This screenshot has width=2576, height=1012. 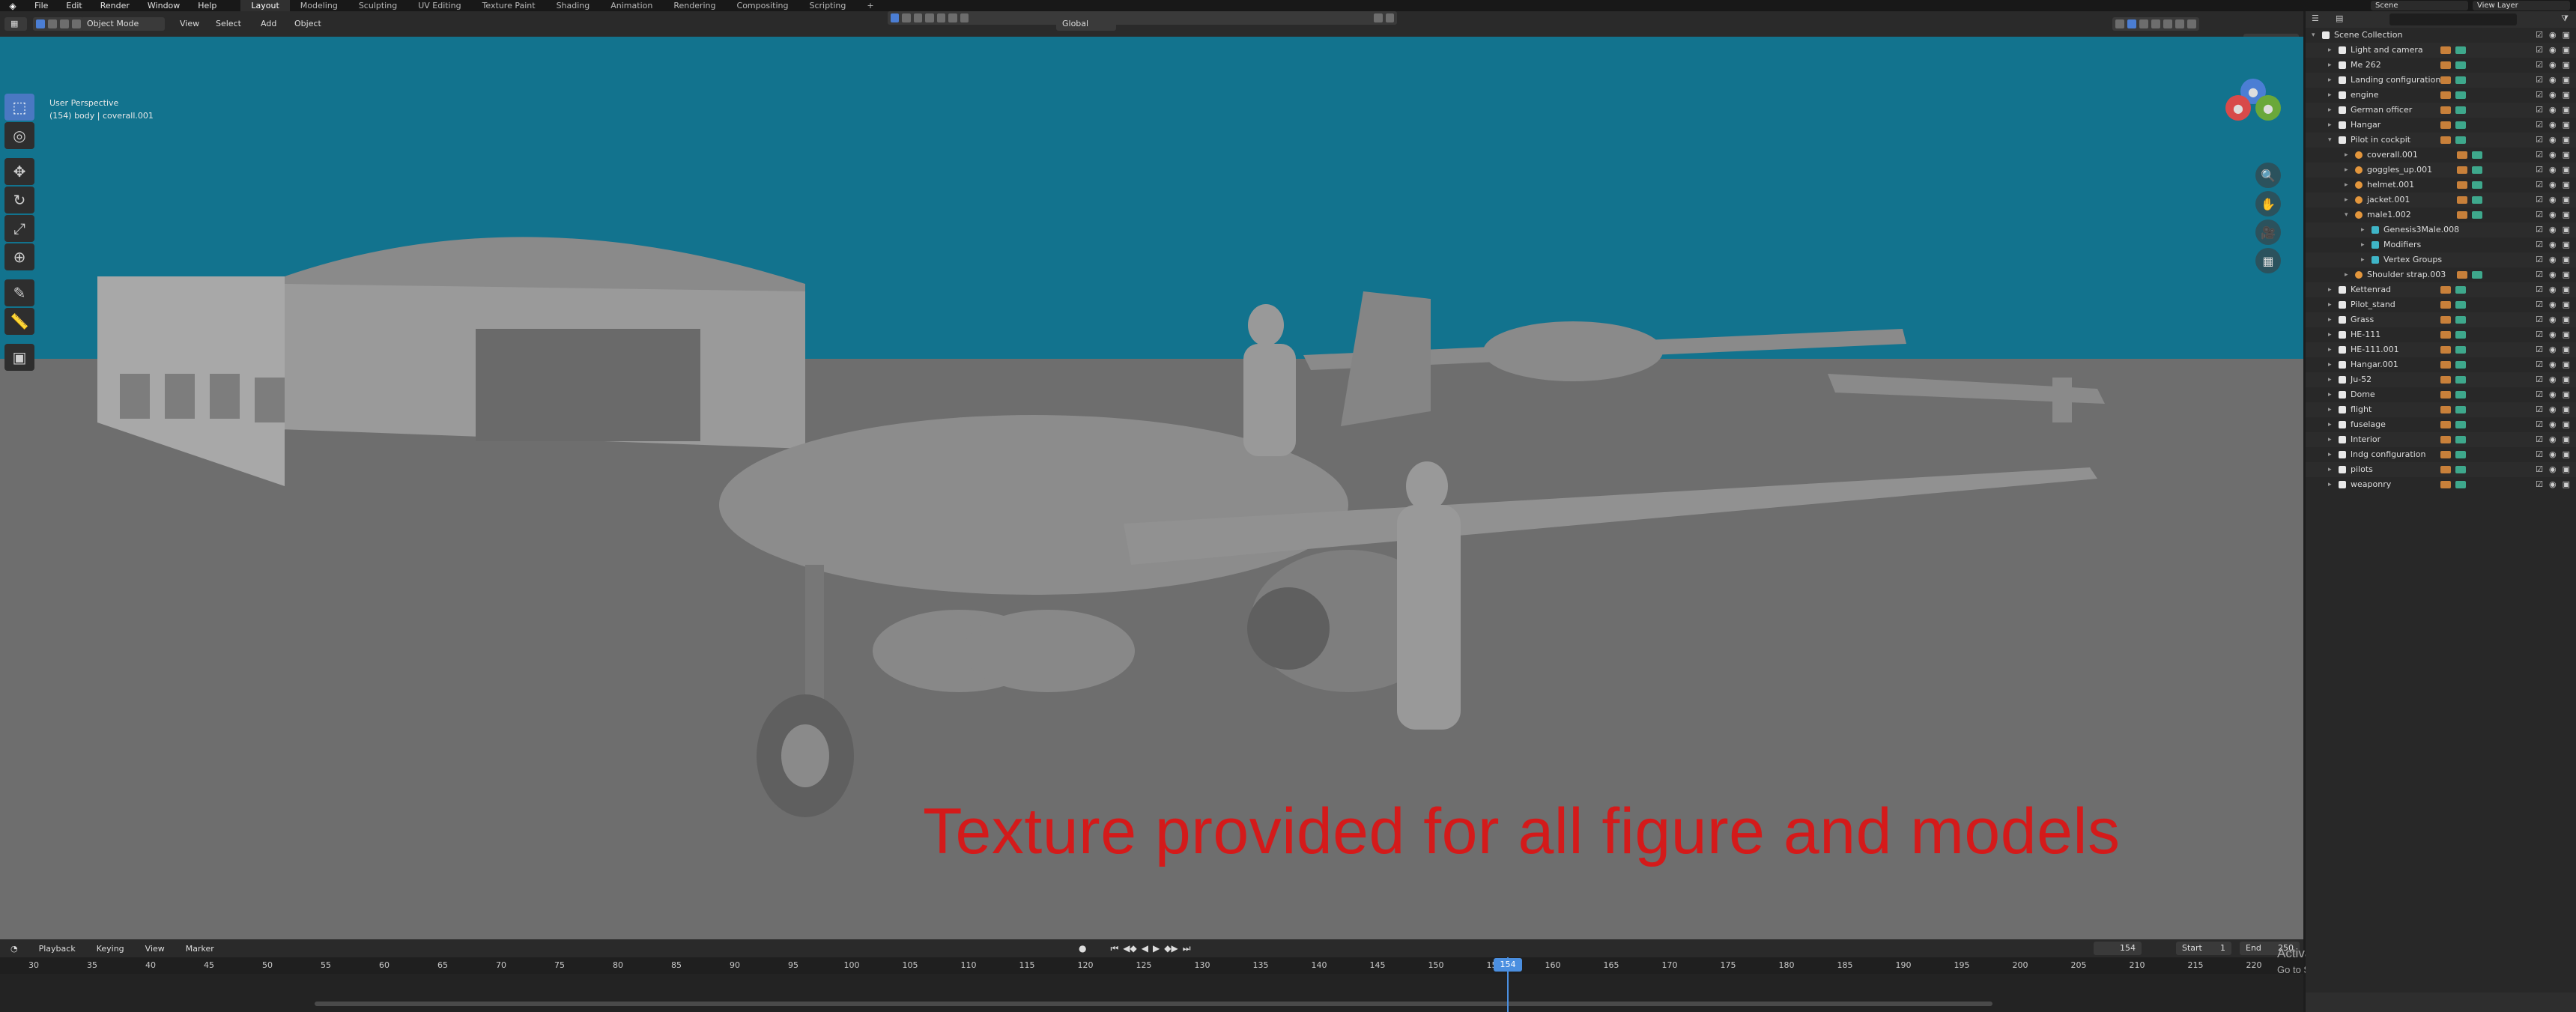 I want to click on object-mode-dropdown: Object Mode, so click(x=123, y=24).